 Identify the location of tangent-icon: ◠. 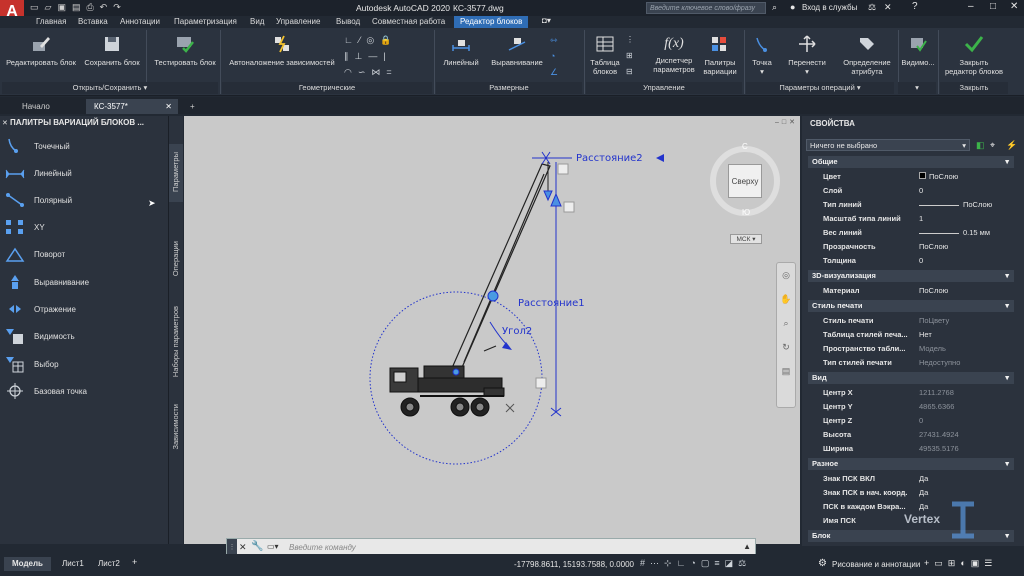
(351, 72).